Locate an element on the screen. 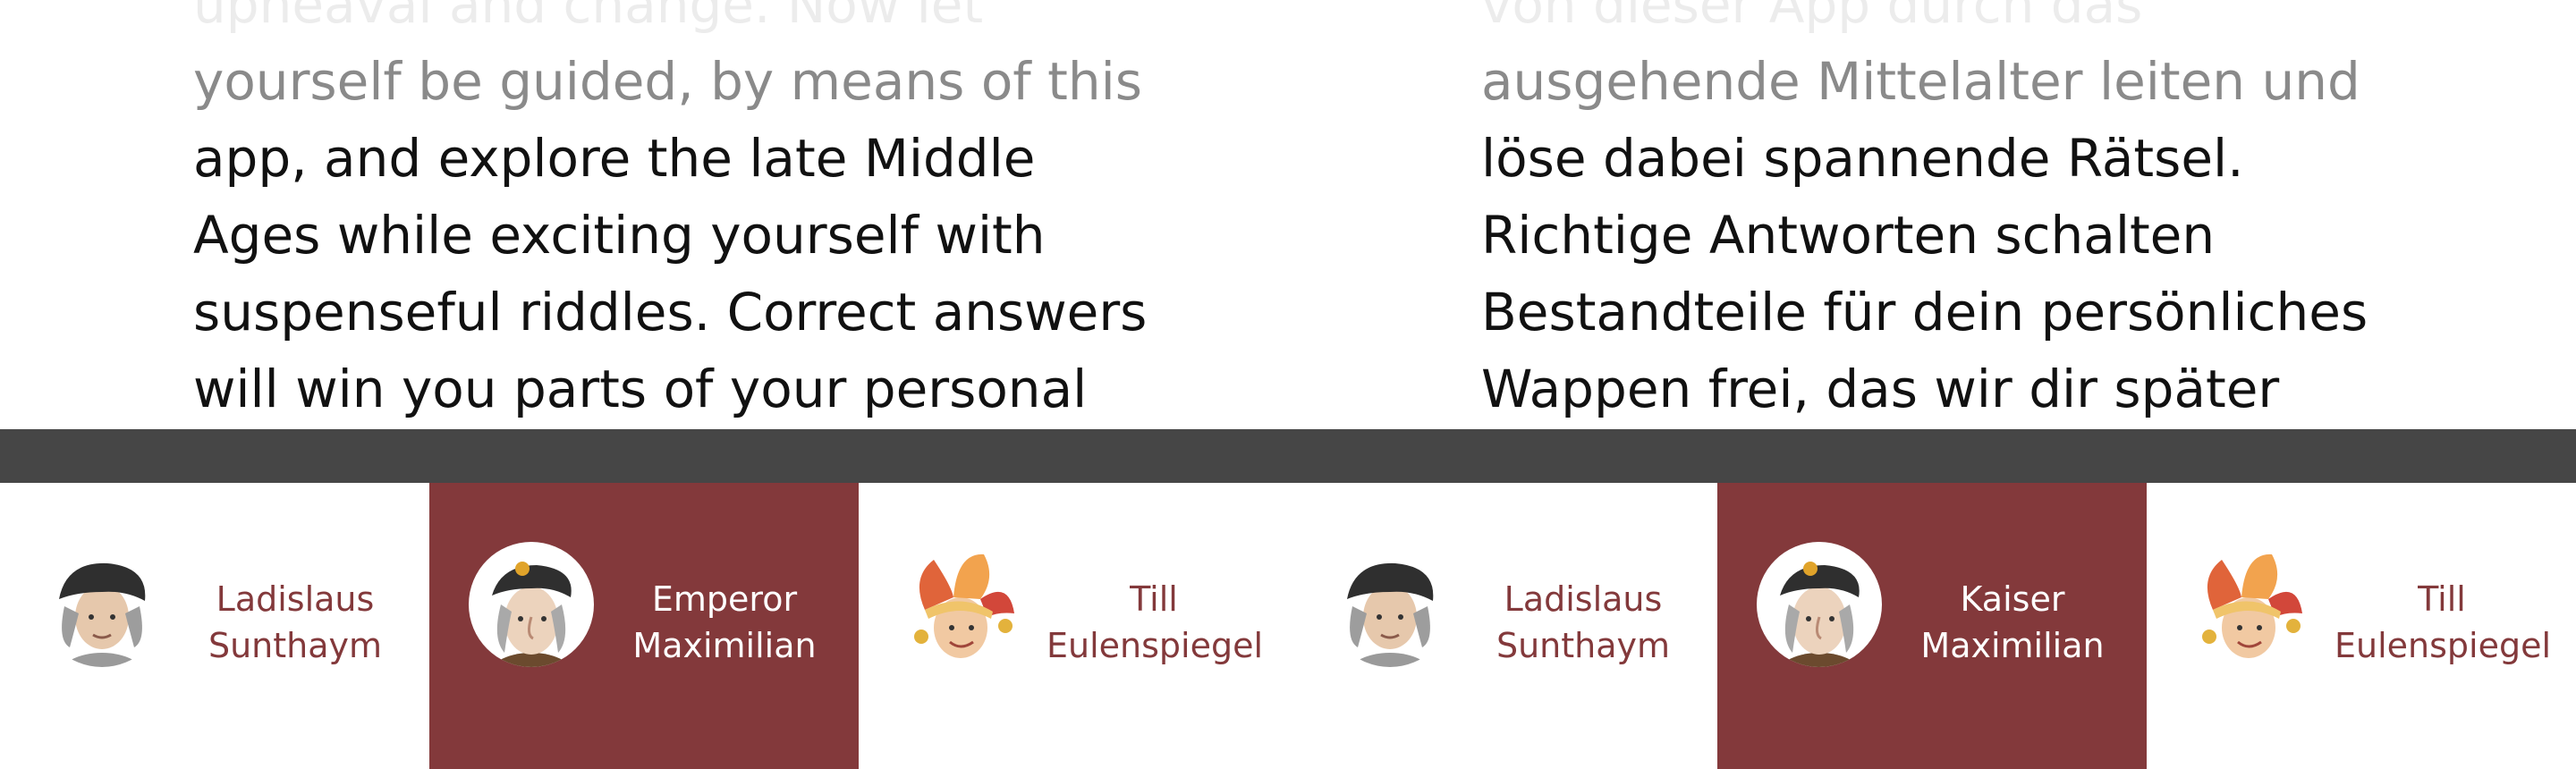 This screenshot has width=2576, height=769. character-first-name: Emperor is located at coordinates (724, 599).